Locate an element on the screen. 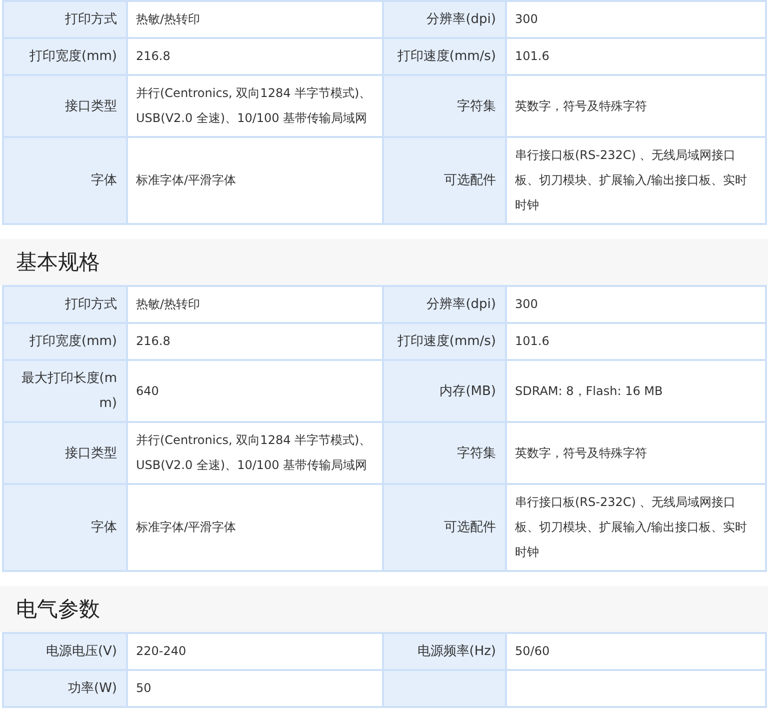  label-cell: 电源电压(V) is located at coordinates (65, 651).